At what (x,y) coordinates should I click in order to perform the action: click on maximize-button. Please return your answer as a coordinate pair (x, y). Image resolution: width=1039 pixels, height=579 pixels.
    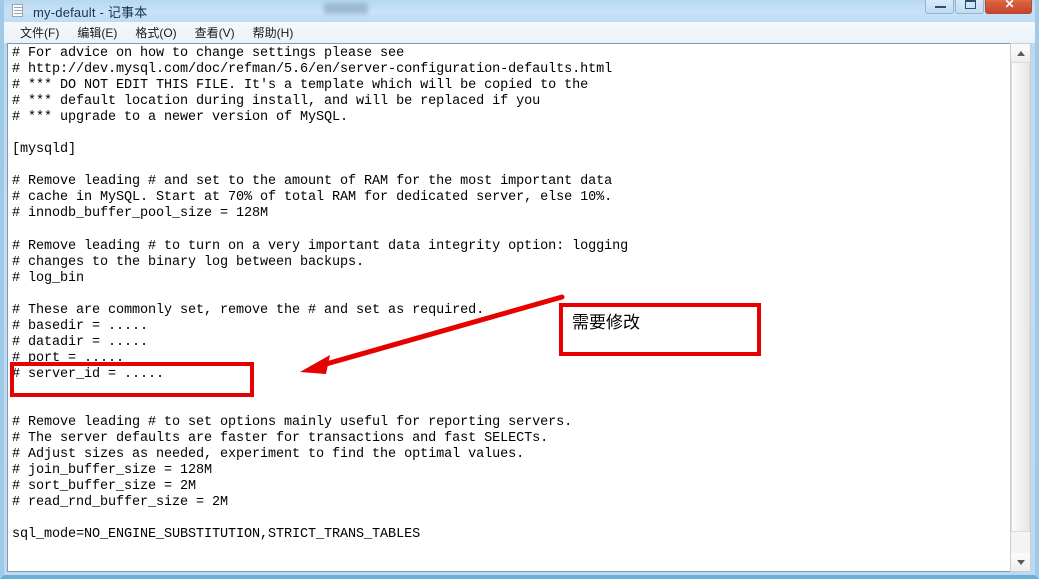
    Looking at the image, I should click on (969, 7).